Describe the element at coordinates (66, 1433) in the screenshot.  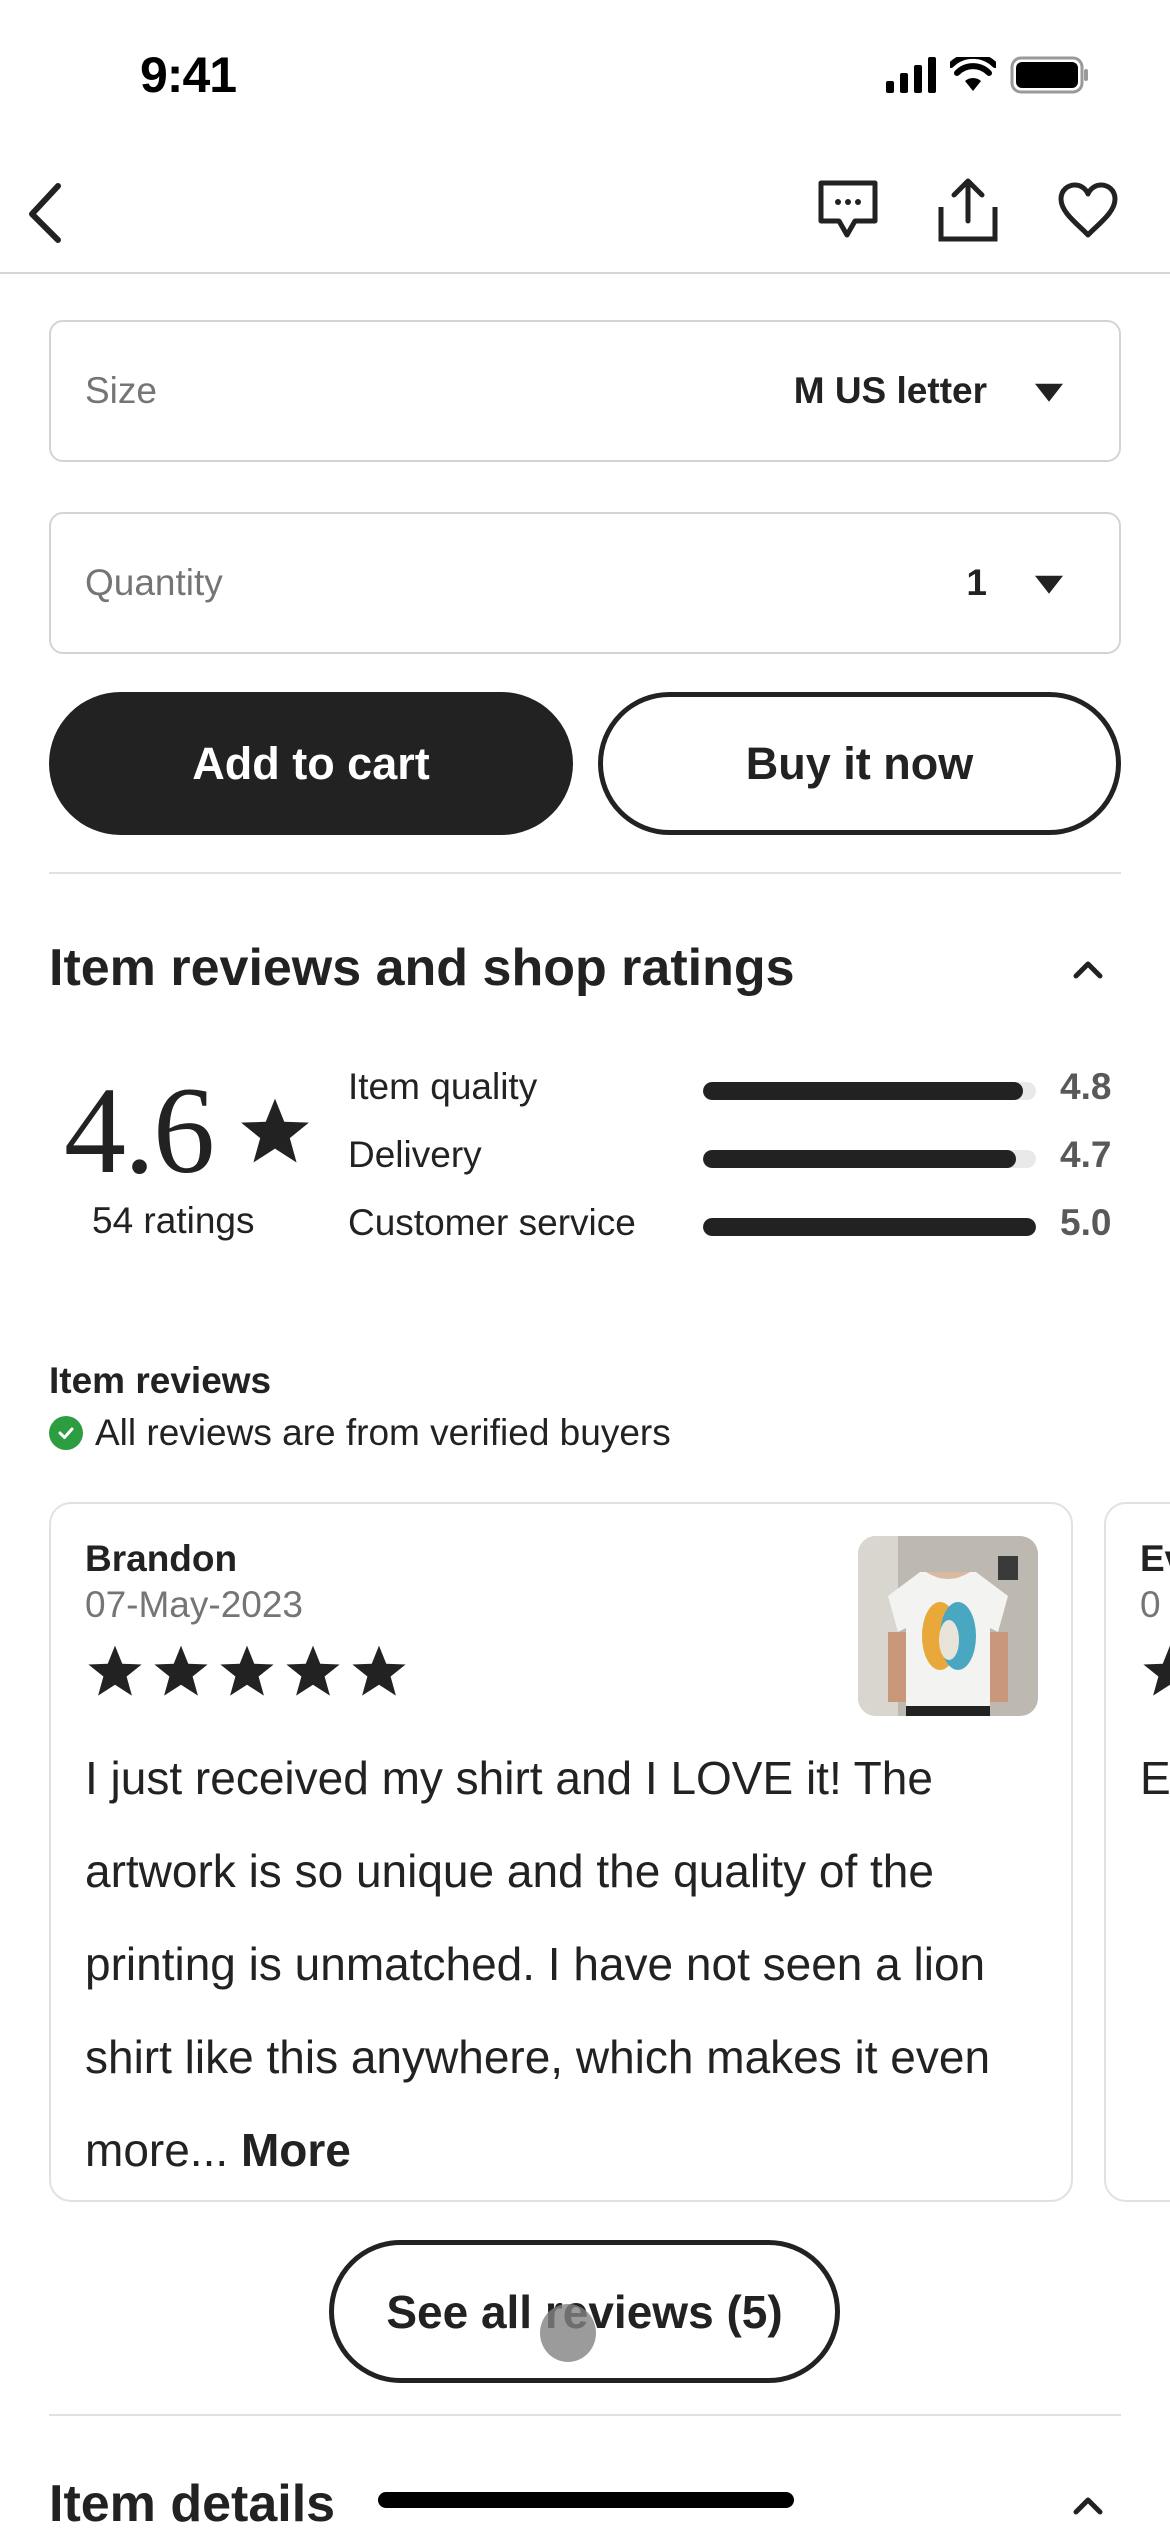
I see `verified-check-icon` at that location.